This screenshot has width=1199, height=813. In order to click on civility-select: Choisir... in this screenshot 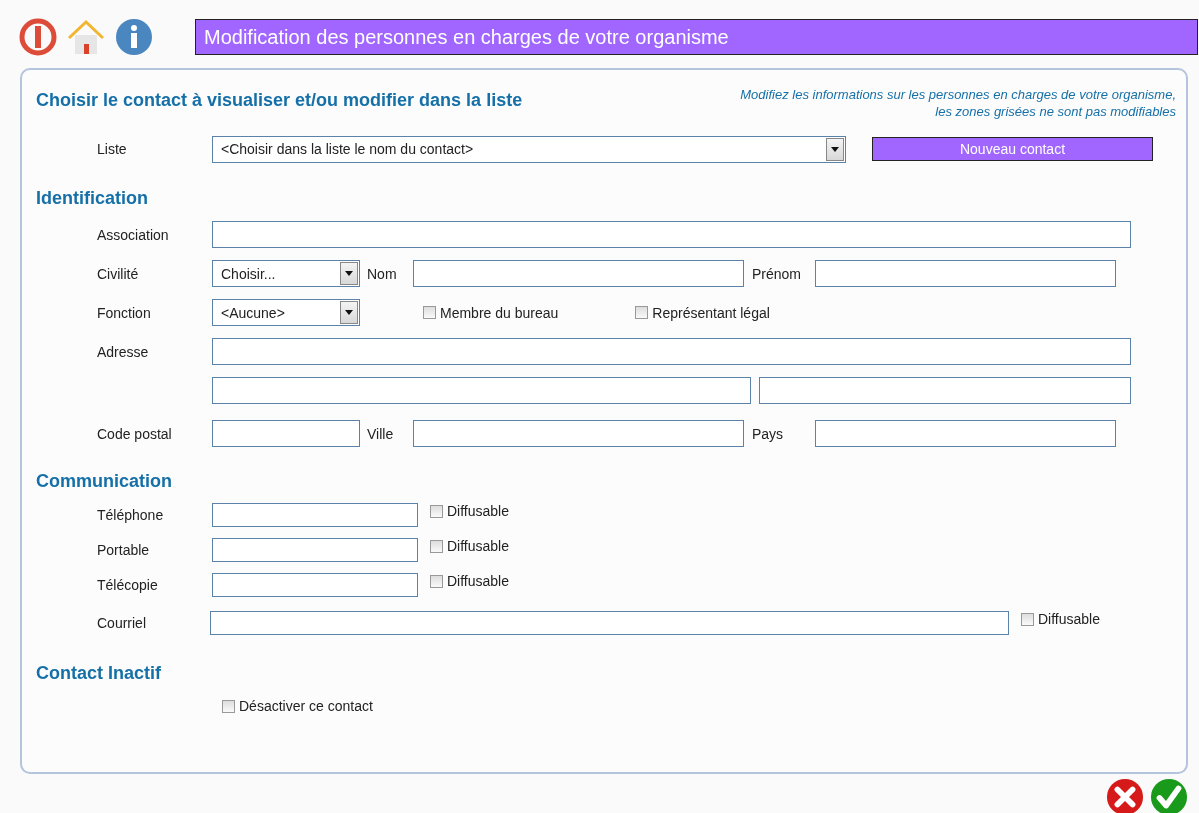, I will do `click(286, 273)`.